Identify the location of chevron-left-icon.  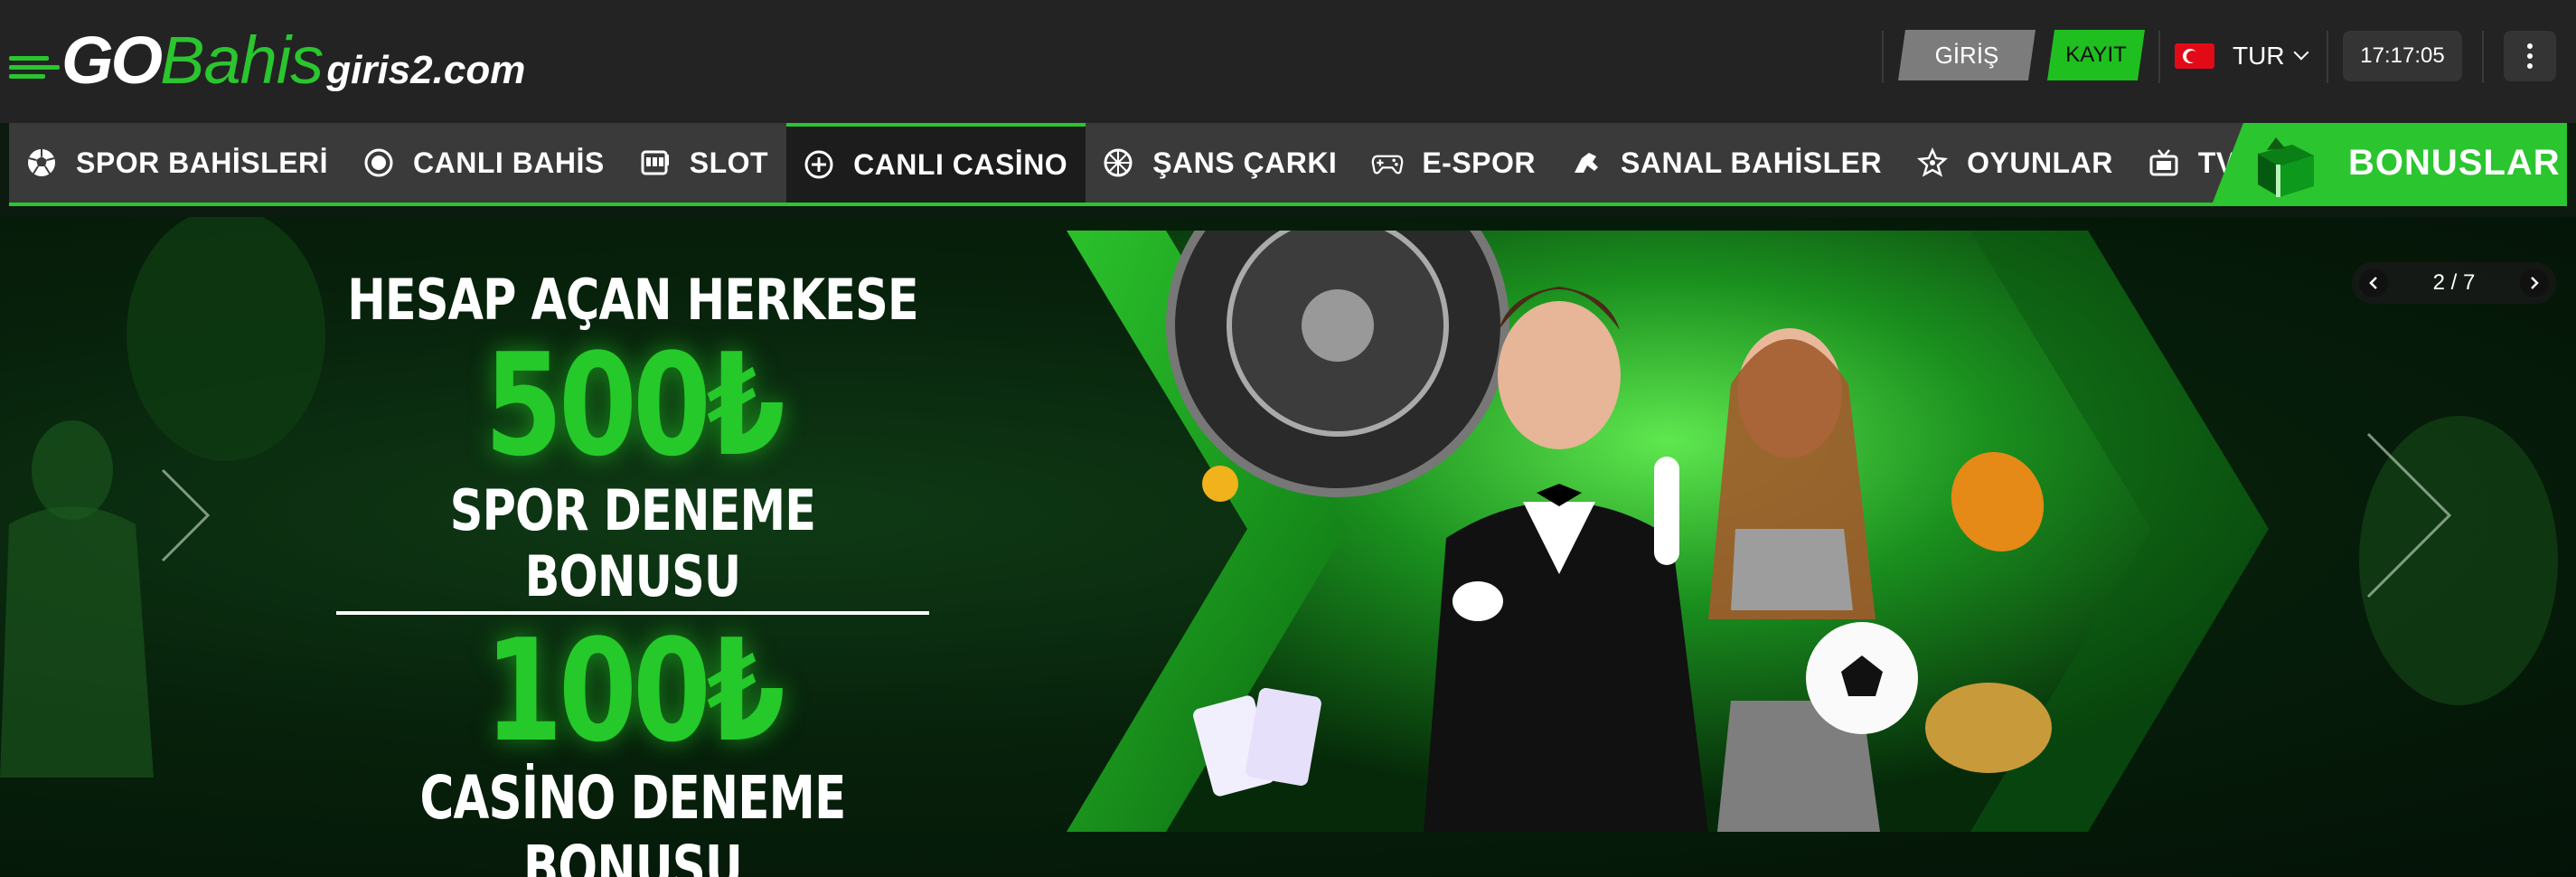
(2373, 283).